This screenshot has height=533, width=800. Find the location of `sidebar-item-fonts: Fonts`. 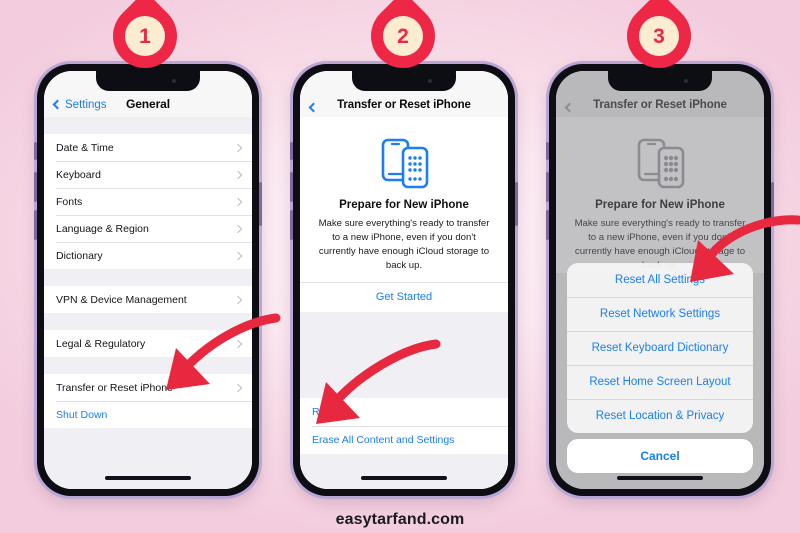

sidebar-item-fonts: Fonts is located at coordinates (148, 201).